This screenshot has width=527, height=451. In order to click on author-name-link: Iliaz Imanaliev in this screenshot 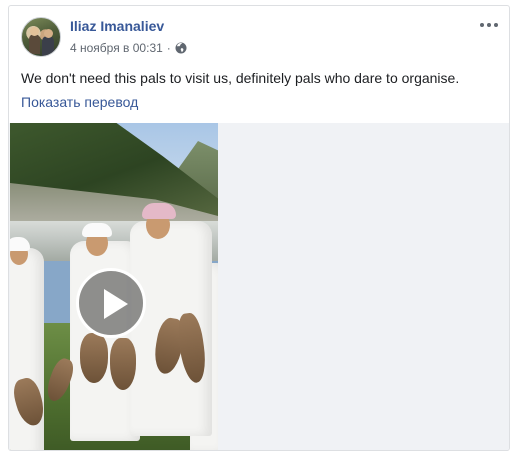, I will do `click(117, 26)`.